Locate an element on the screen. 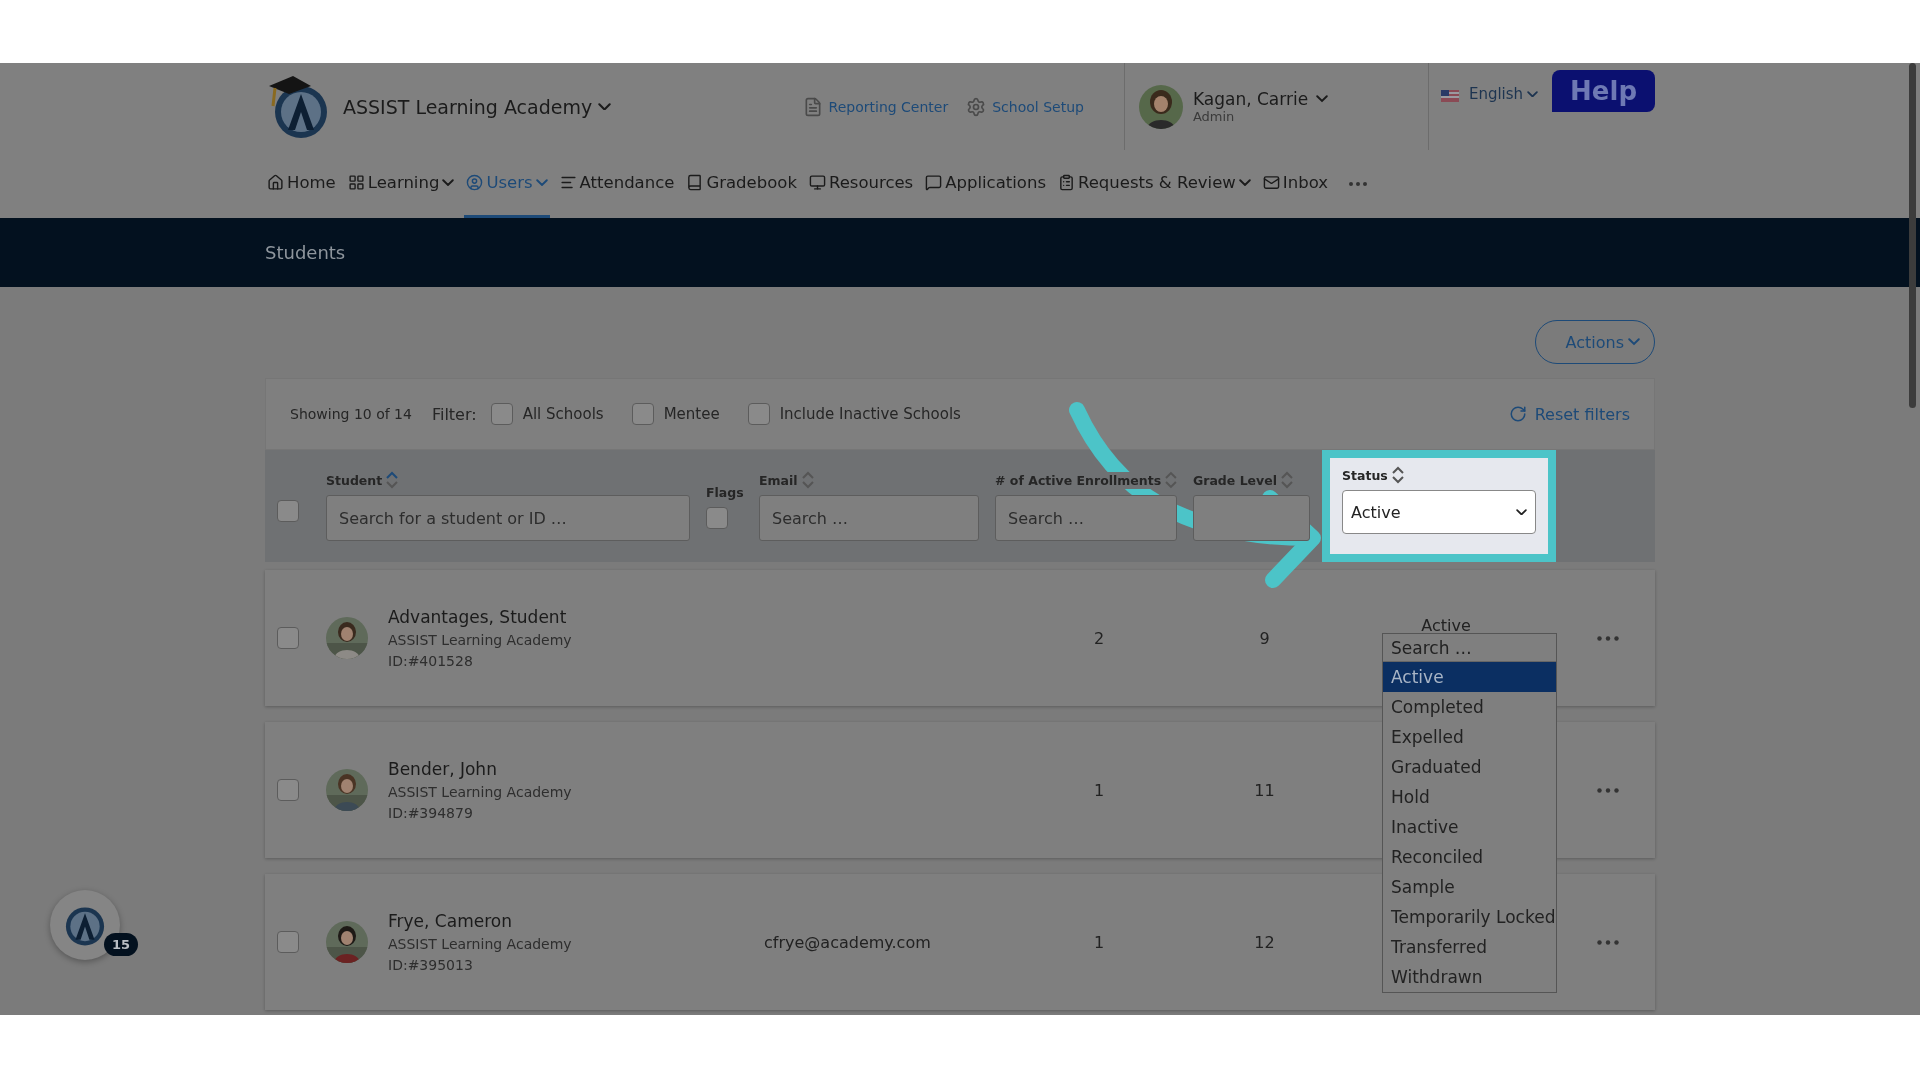 The image size is (1920, 1080). nav-tab: Requests & Review is located at coordinates (1154, 184).